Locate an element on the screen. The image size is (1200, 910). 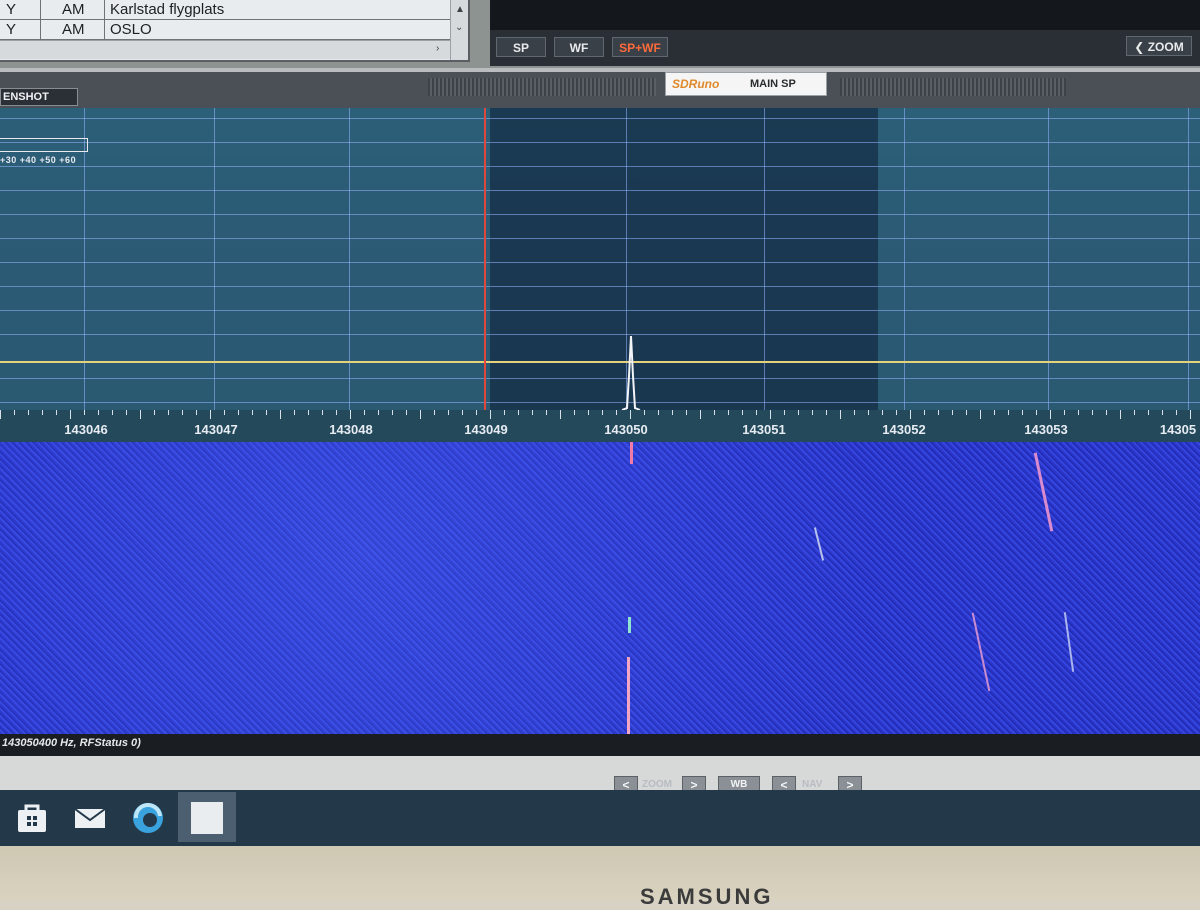
memory-row: Y AM Karlstad flygplats is located at coordinates (225, 10).